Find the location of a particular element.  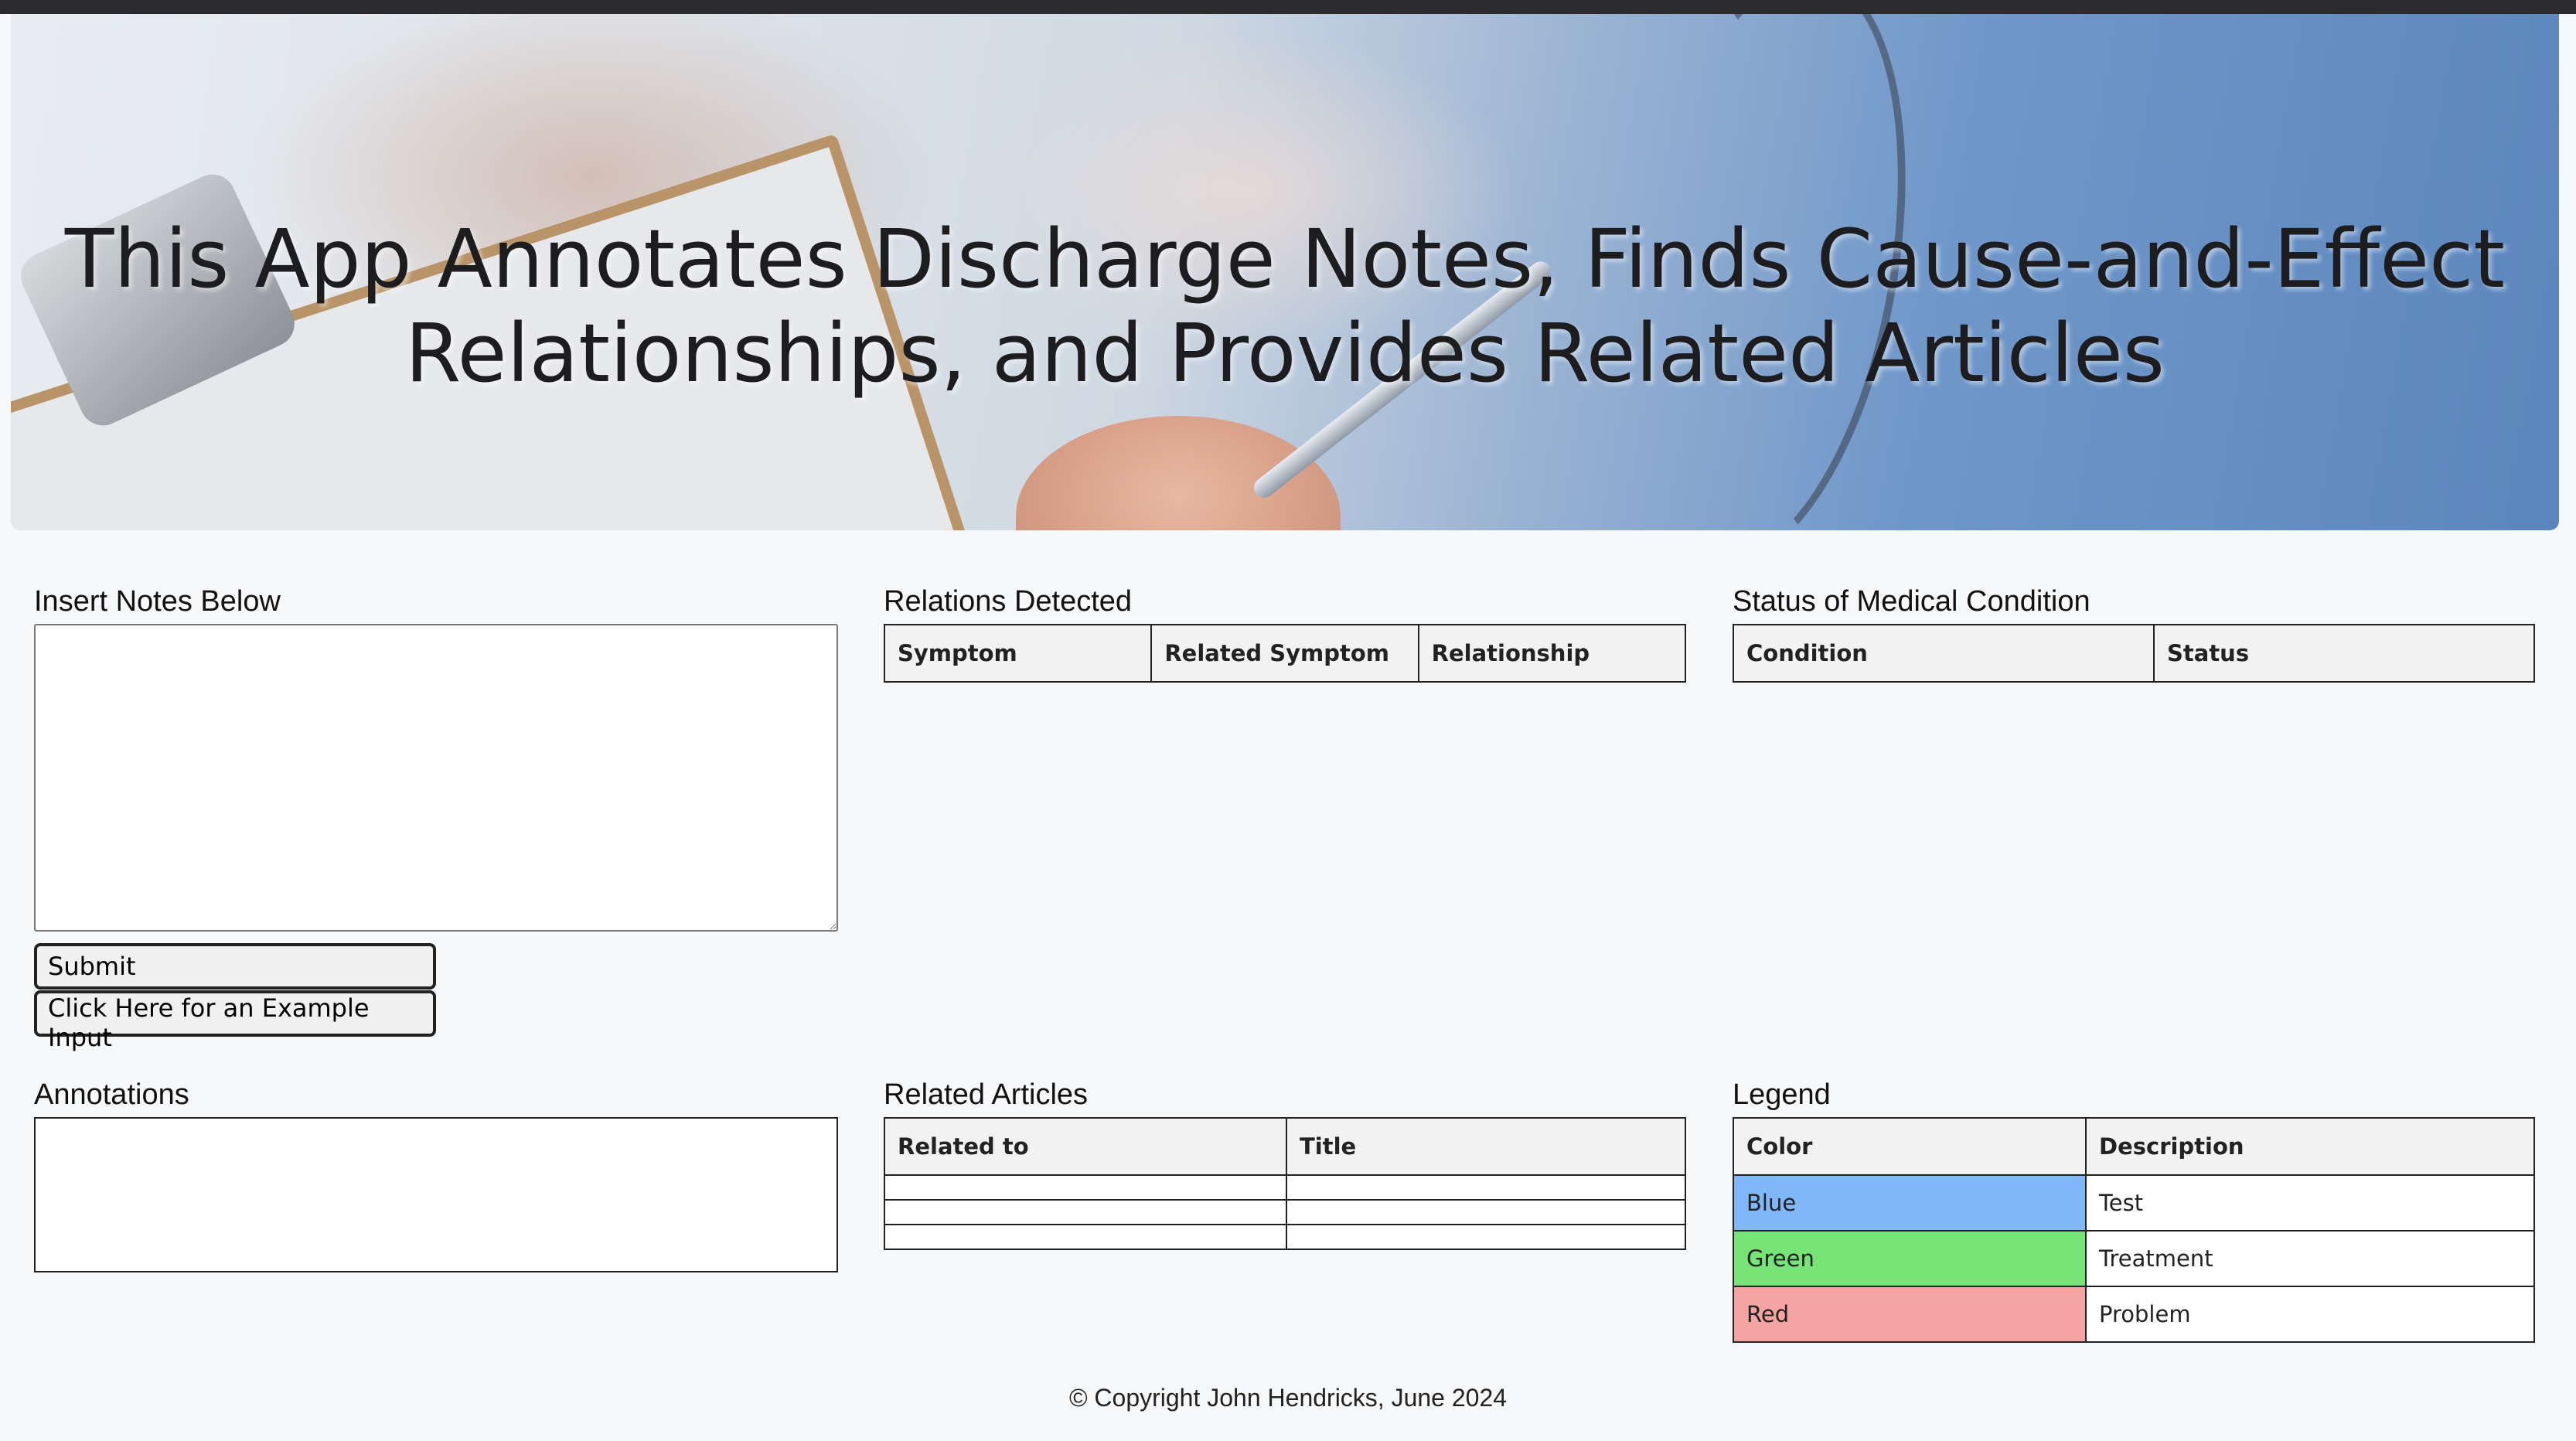

legend-heading: Legend is located at coordinates (1782, 1095).